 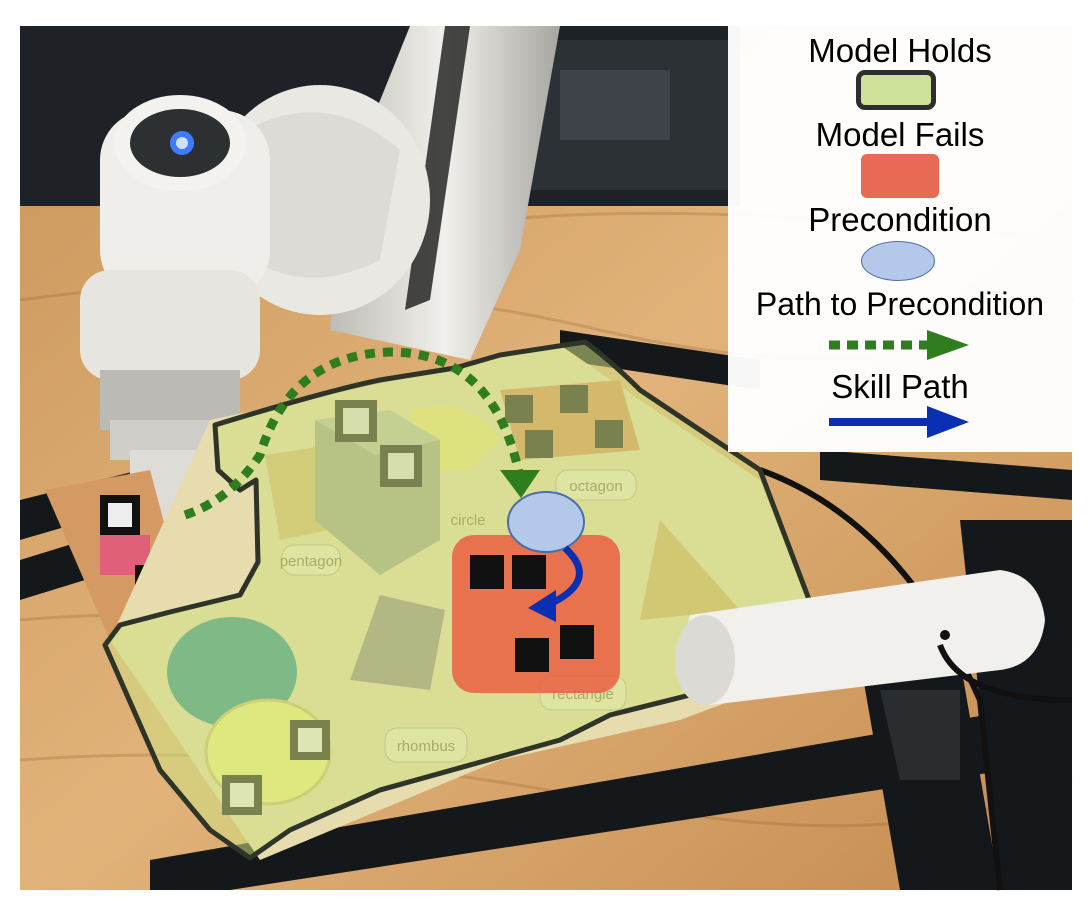 What do you see at coordinates (899, 422) in the screenshot?
I see `blue-arrow-icon` at bounding box center [899, 422].